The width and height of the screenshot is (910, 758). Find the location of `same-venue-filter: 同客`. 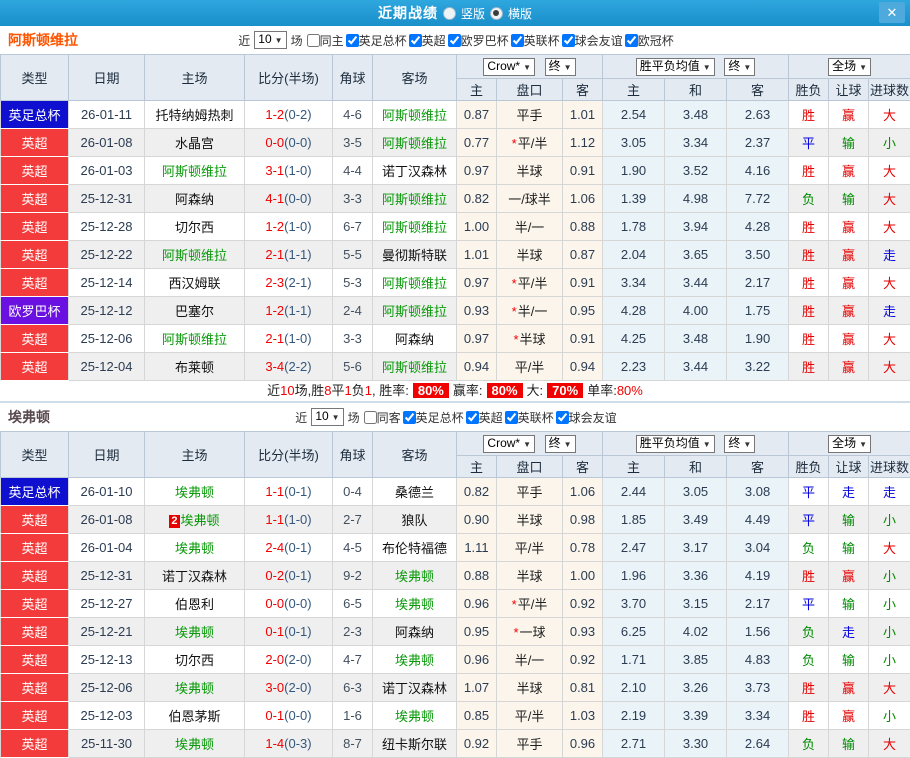

same-venue-filter: 同客 is located at coordinates (382, 417).